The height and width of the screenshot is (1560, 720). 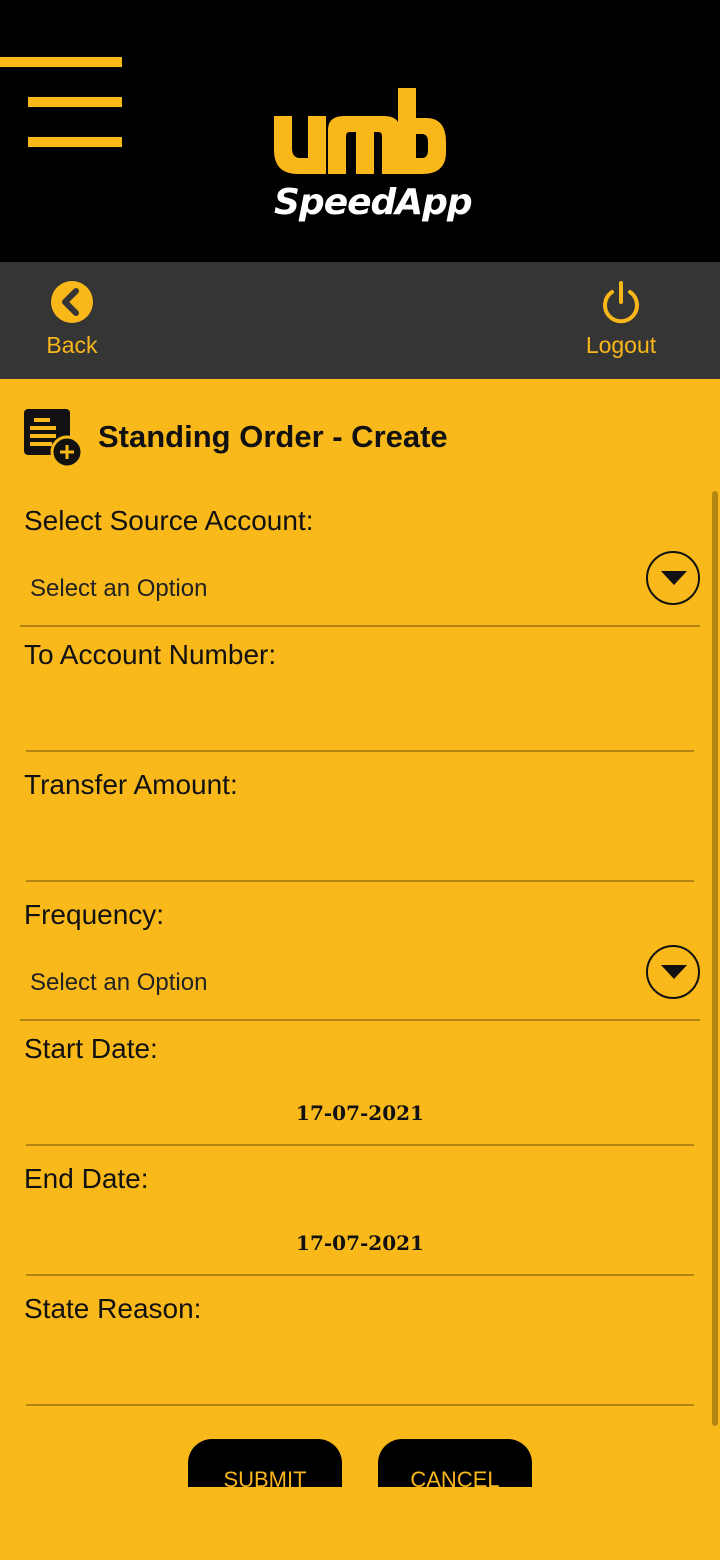 I want to click on state-reason-label: State Reason:, so click(x=113, y=1308).